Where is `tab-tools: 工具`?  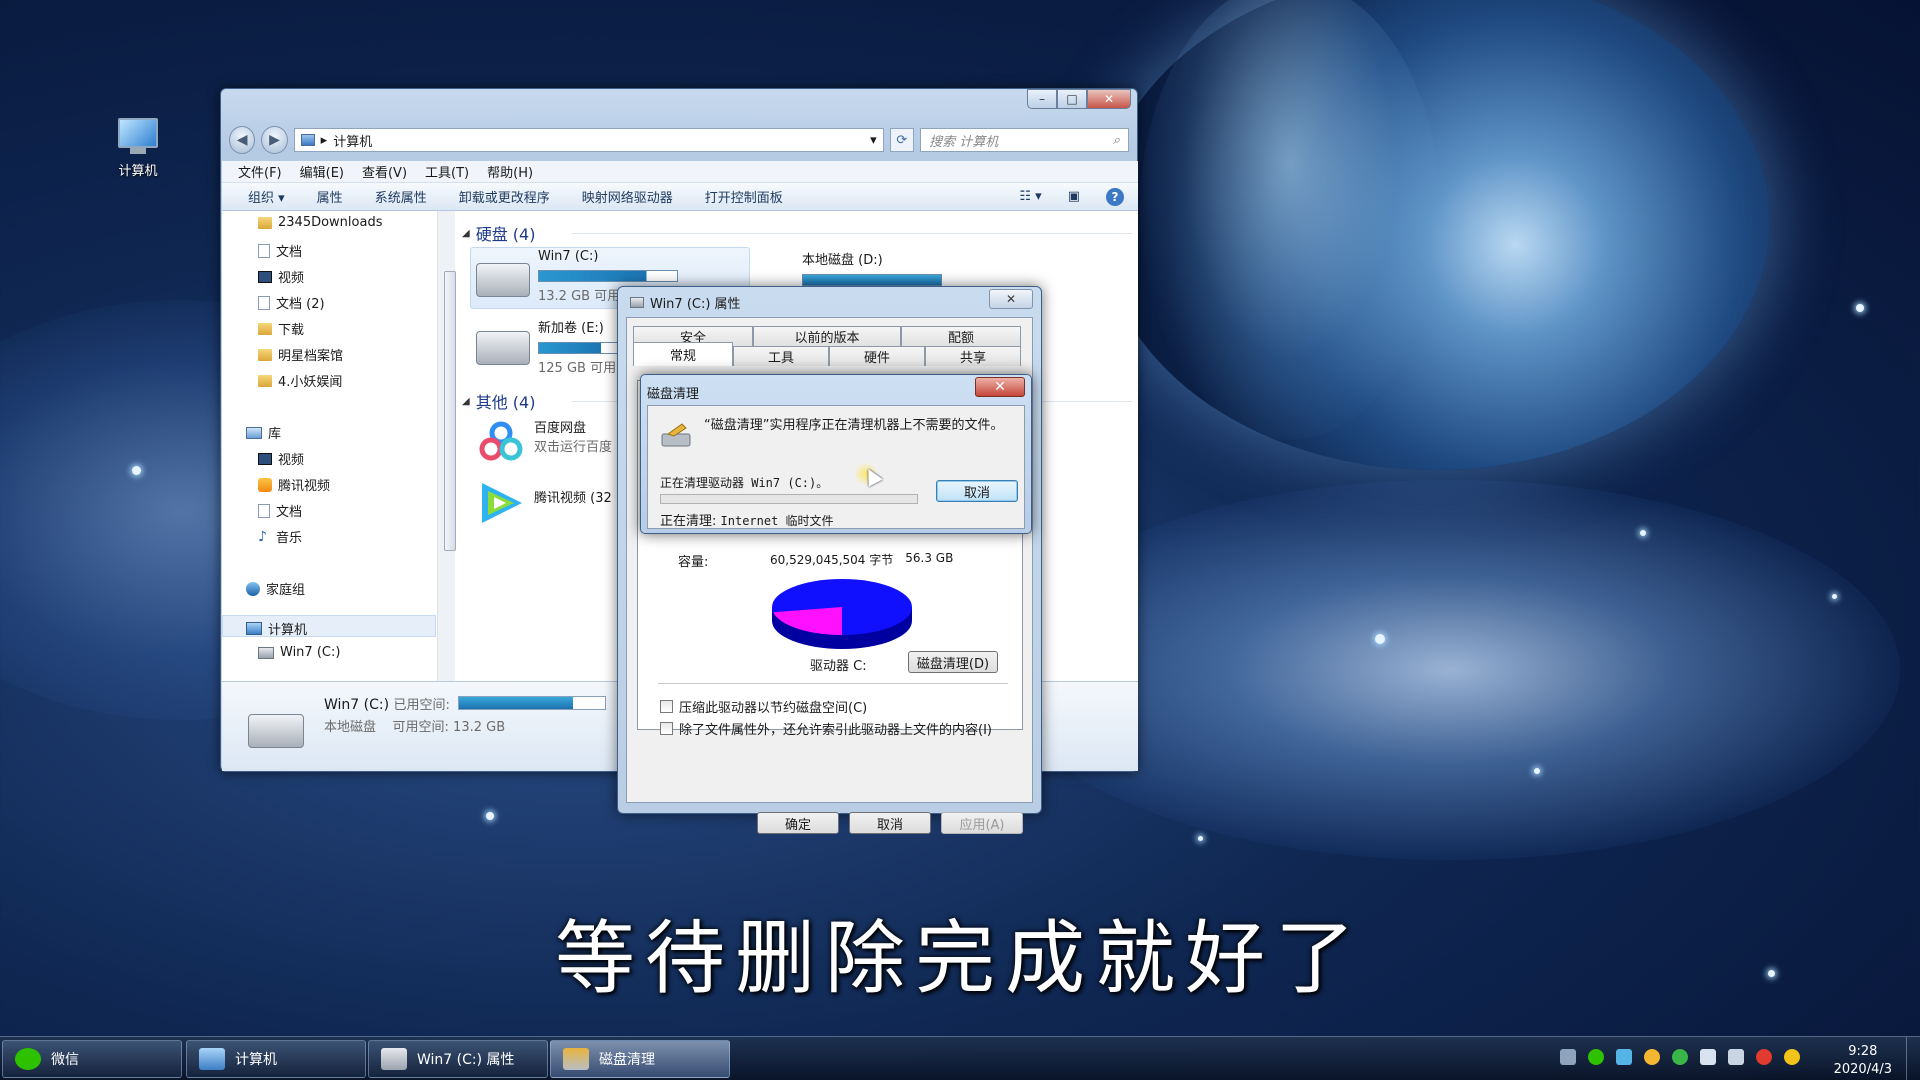
tab-tools: 工具 is located at coordinates (781, 356).